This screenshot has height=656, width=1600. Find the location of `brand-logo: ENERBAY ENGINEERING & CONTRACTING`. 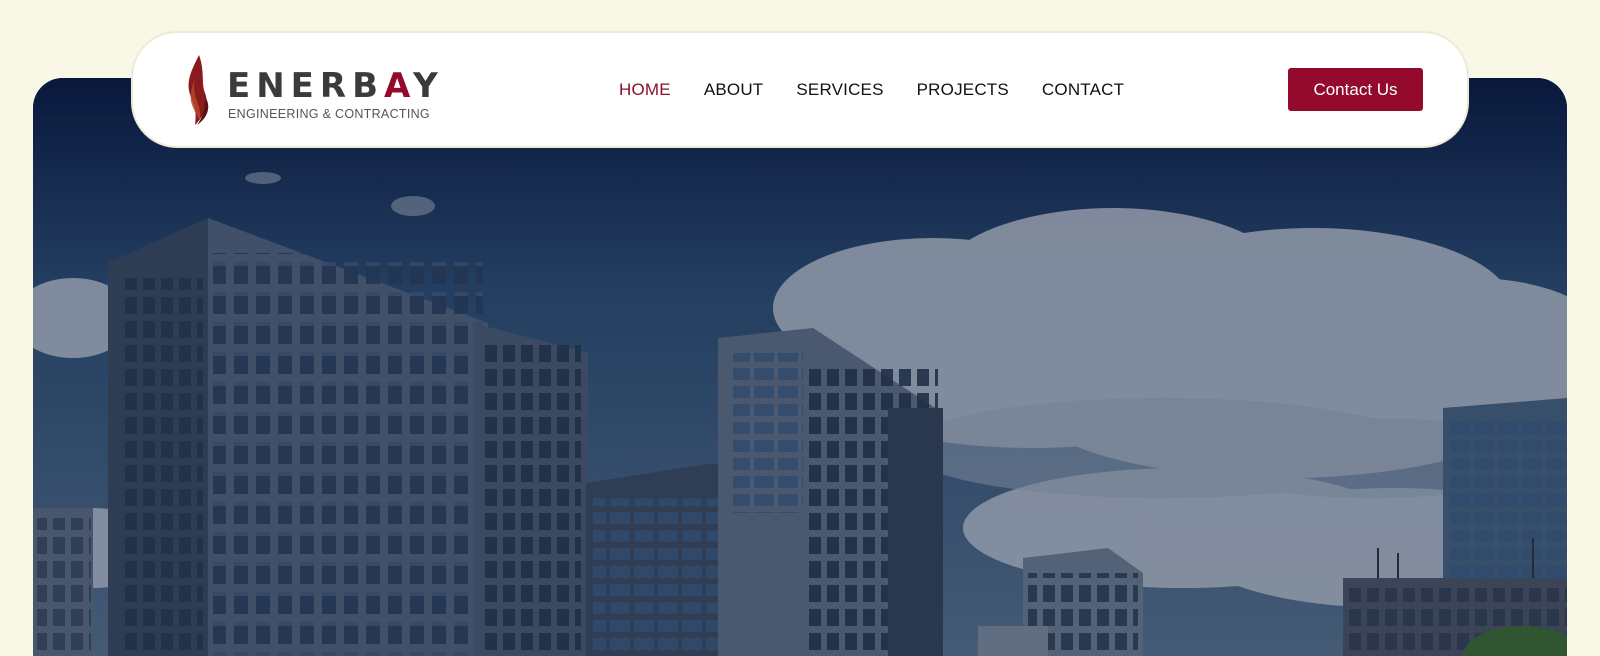

brand-logo: ENERBAY ENGINEERING & CONTRACTING is located at coordinates (310, 91).